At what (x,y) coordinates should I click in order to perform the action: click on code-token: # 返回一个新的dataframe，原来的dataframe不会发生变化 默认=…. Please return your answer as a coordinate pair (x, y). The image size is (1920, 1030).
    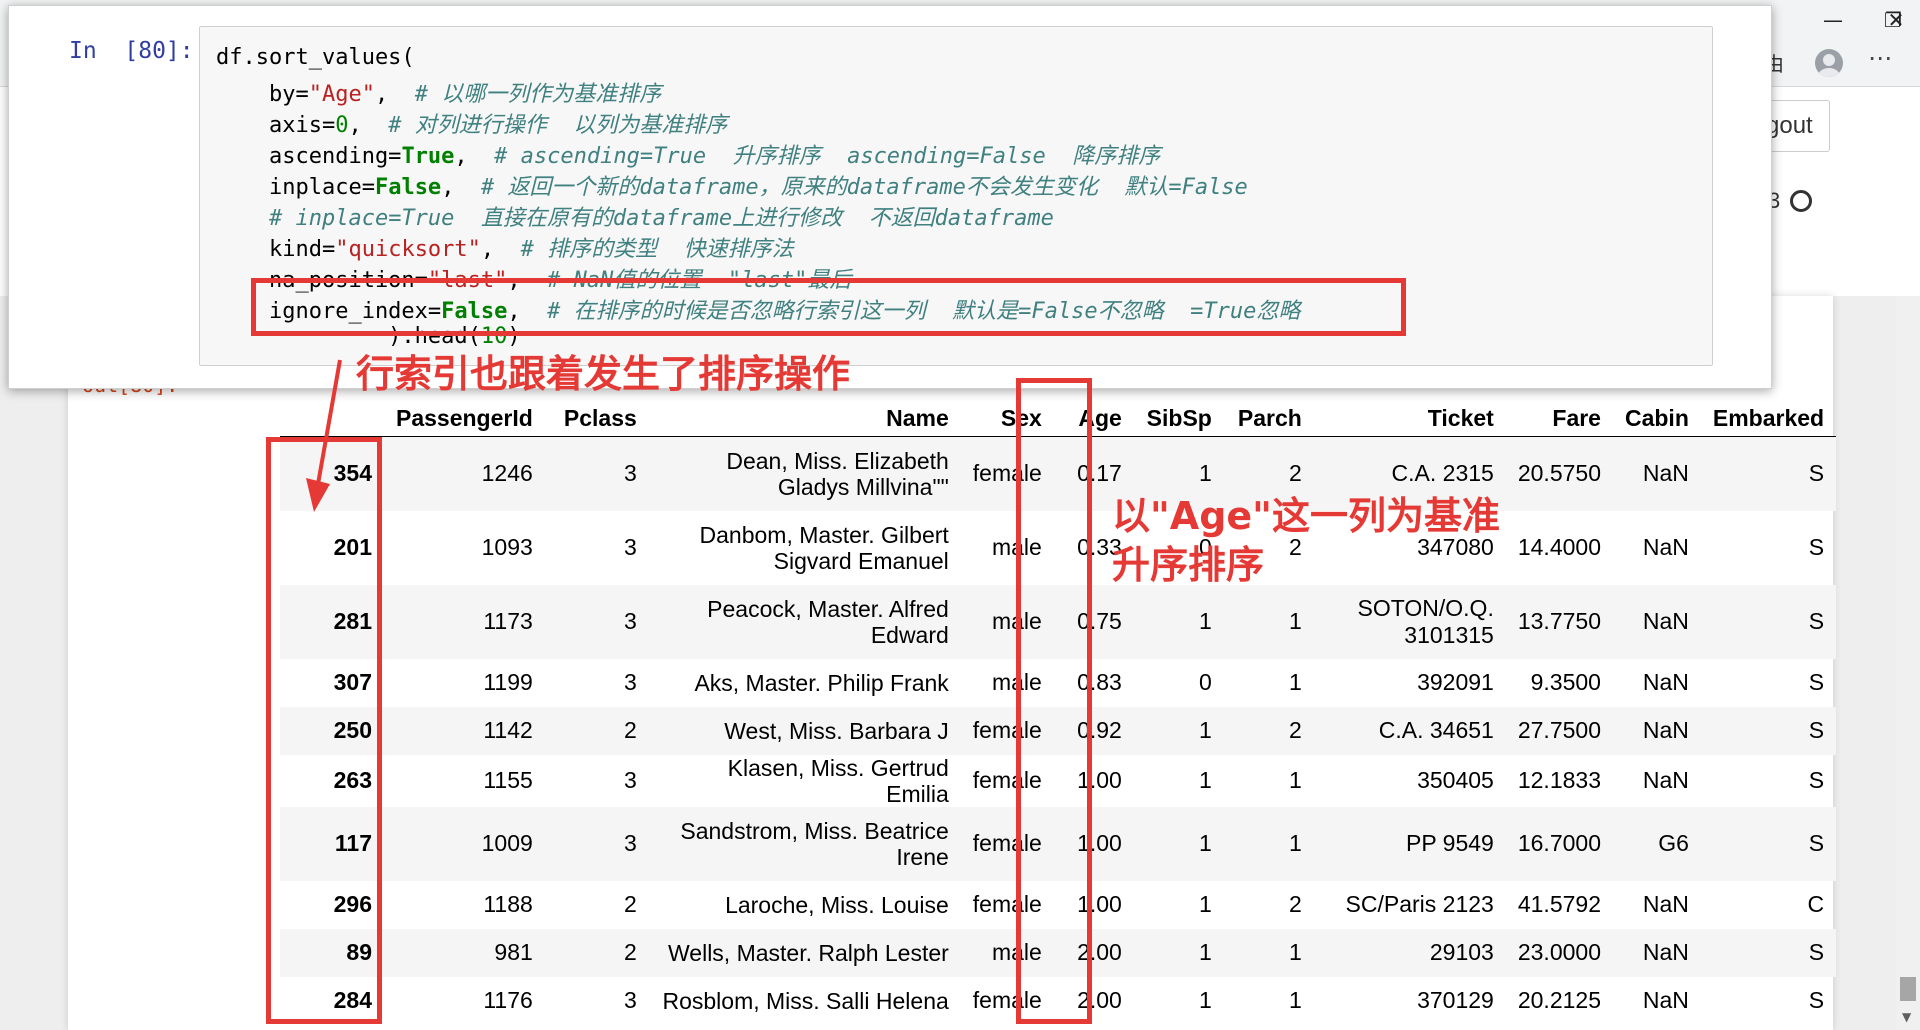
    Looking at the image, I should click on (864, 187).